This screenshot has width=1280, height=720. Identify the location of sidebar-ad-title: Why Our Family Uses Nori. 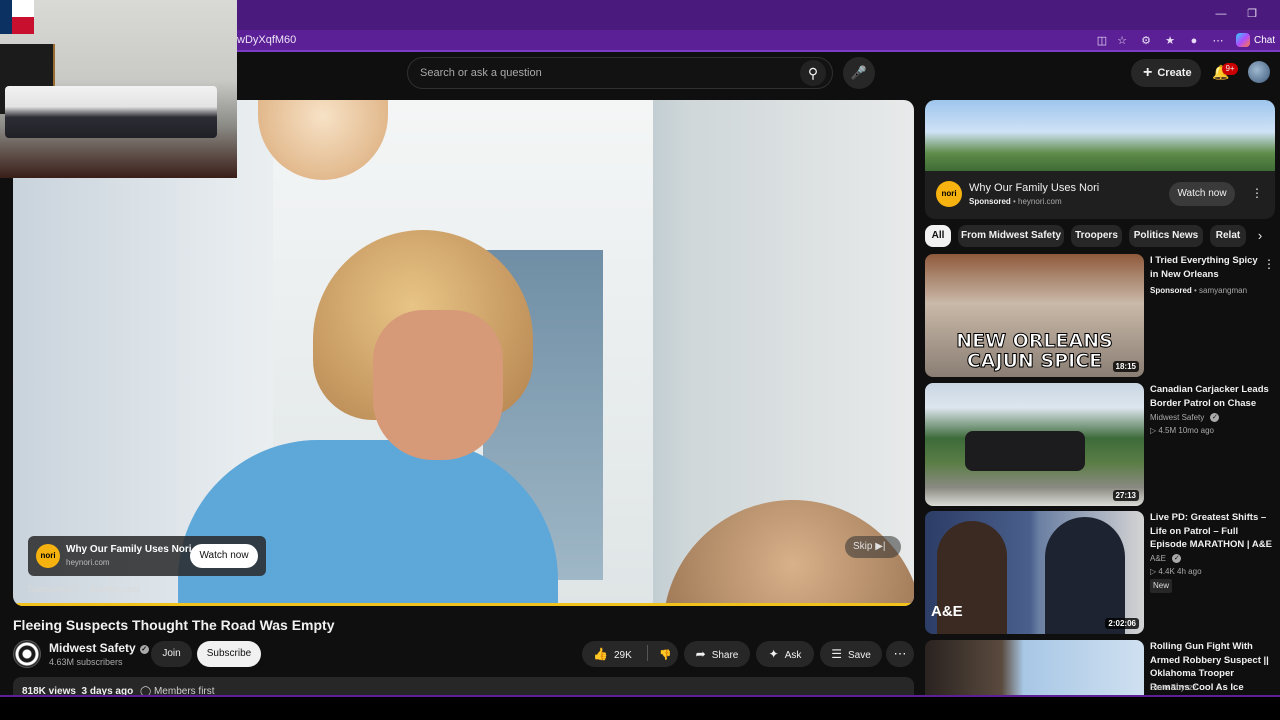
(1034, 188).